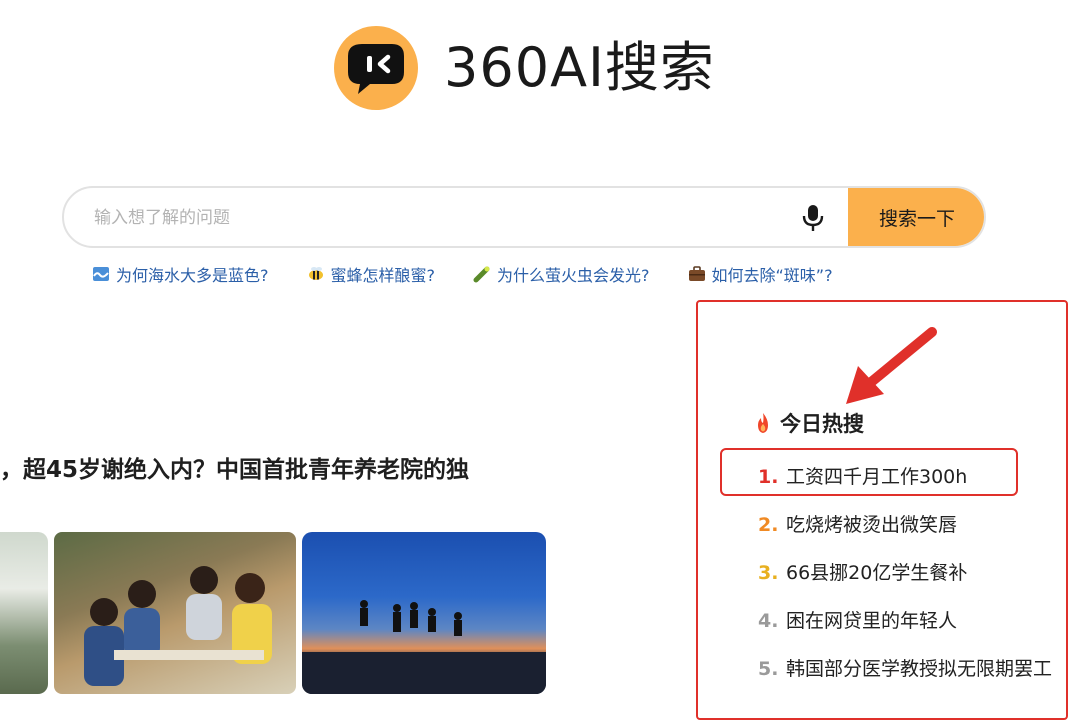 The height and width of the screenshot is (720, 1080). What do you see at coordinates (763, 423) in the screenshot?
I see `fire-icon` at bounding box center [763, 423].